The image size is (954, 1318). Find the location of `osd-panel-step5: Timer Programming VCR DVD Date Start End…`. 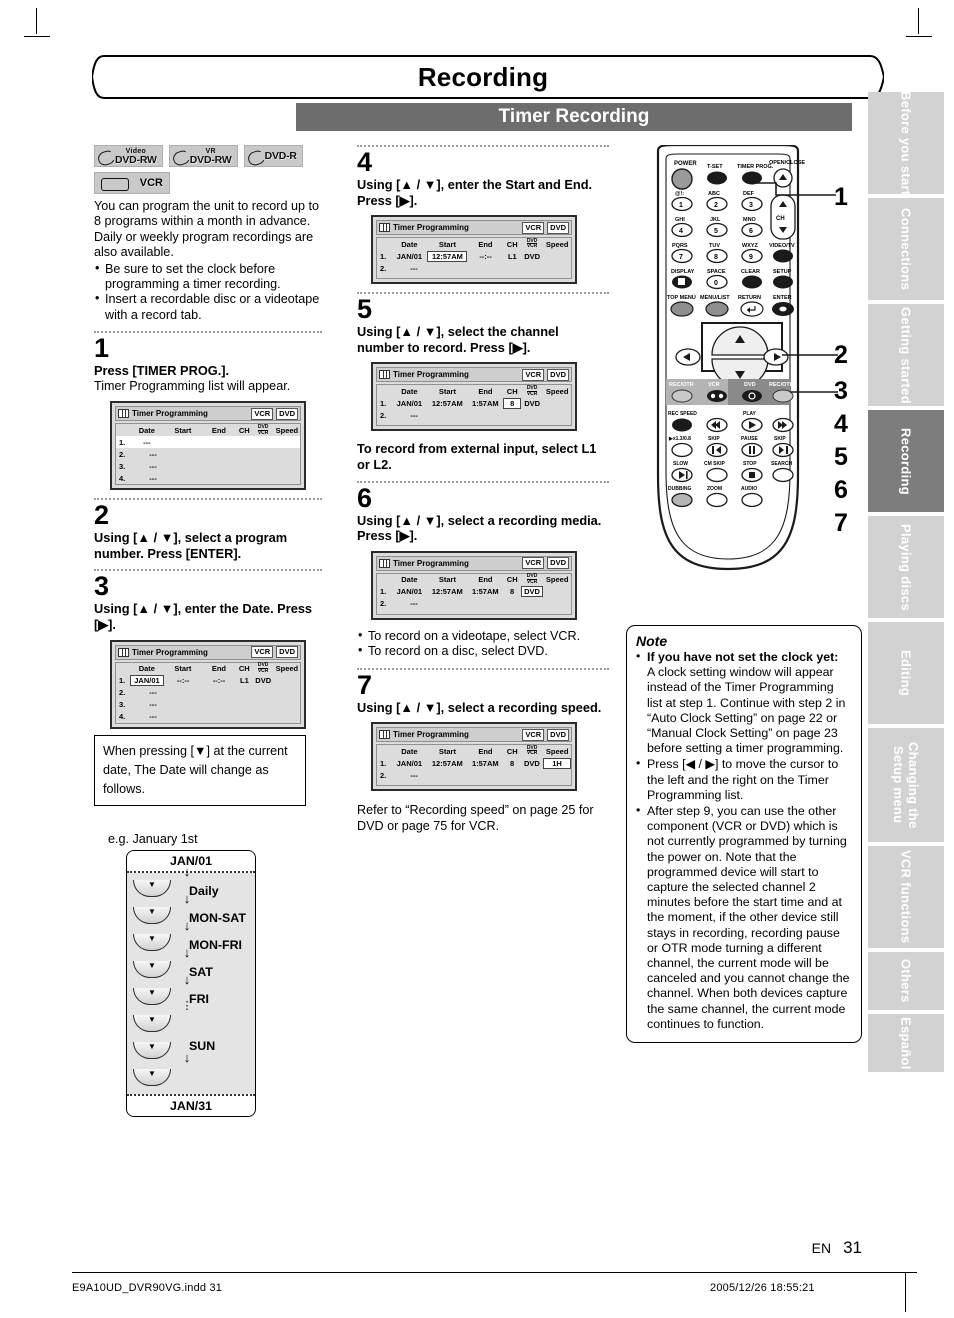

osd-panel-step5: Timer Programming VCR DVD Date Start End… is located at coordinates (474, 397).